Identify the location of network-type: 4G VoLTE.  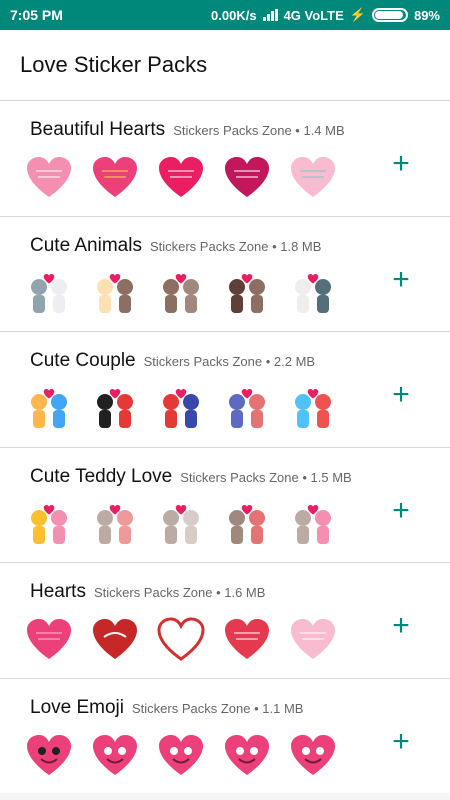
(313, 15).